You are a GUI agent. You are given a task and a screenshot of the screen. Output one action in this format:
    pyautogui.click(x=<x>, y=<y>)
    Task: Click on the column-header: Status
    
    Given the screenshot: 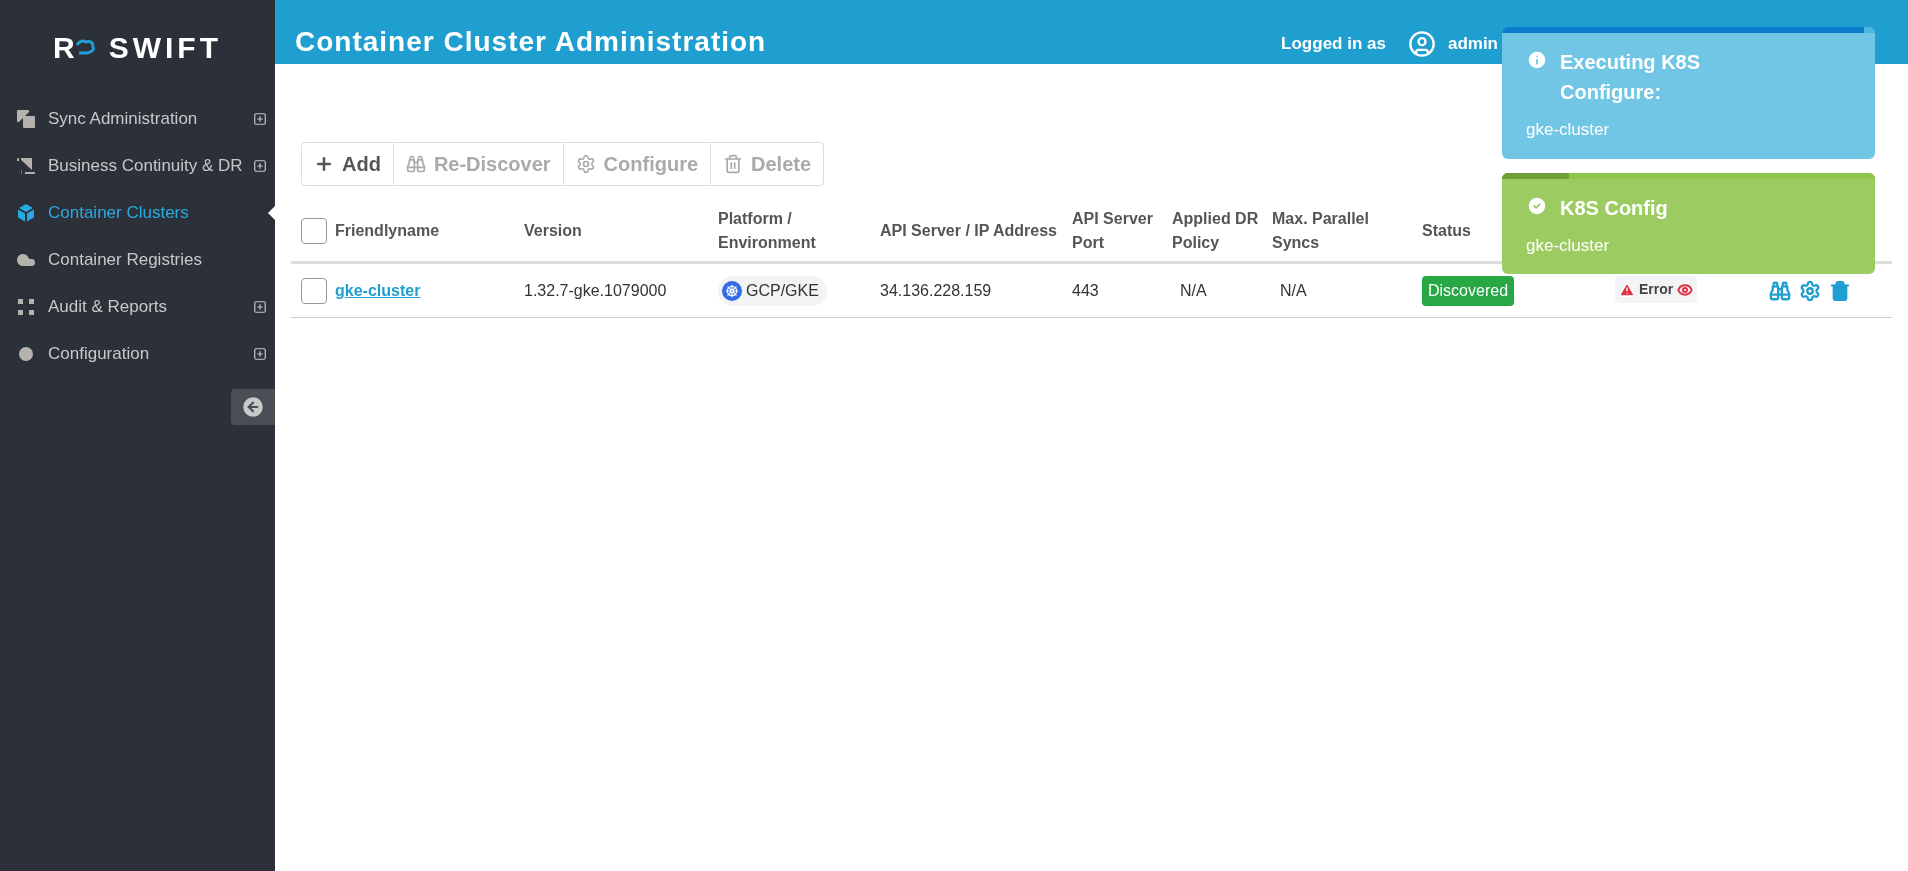 What is the action you would take?
    pyautogui.click(x=1446, y=230)
    